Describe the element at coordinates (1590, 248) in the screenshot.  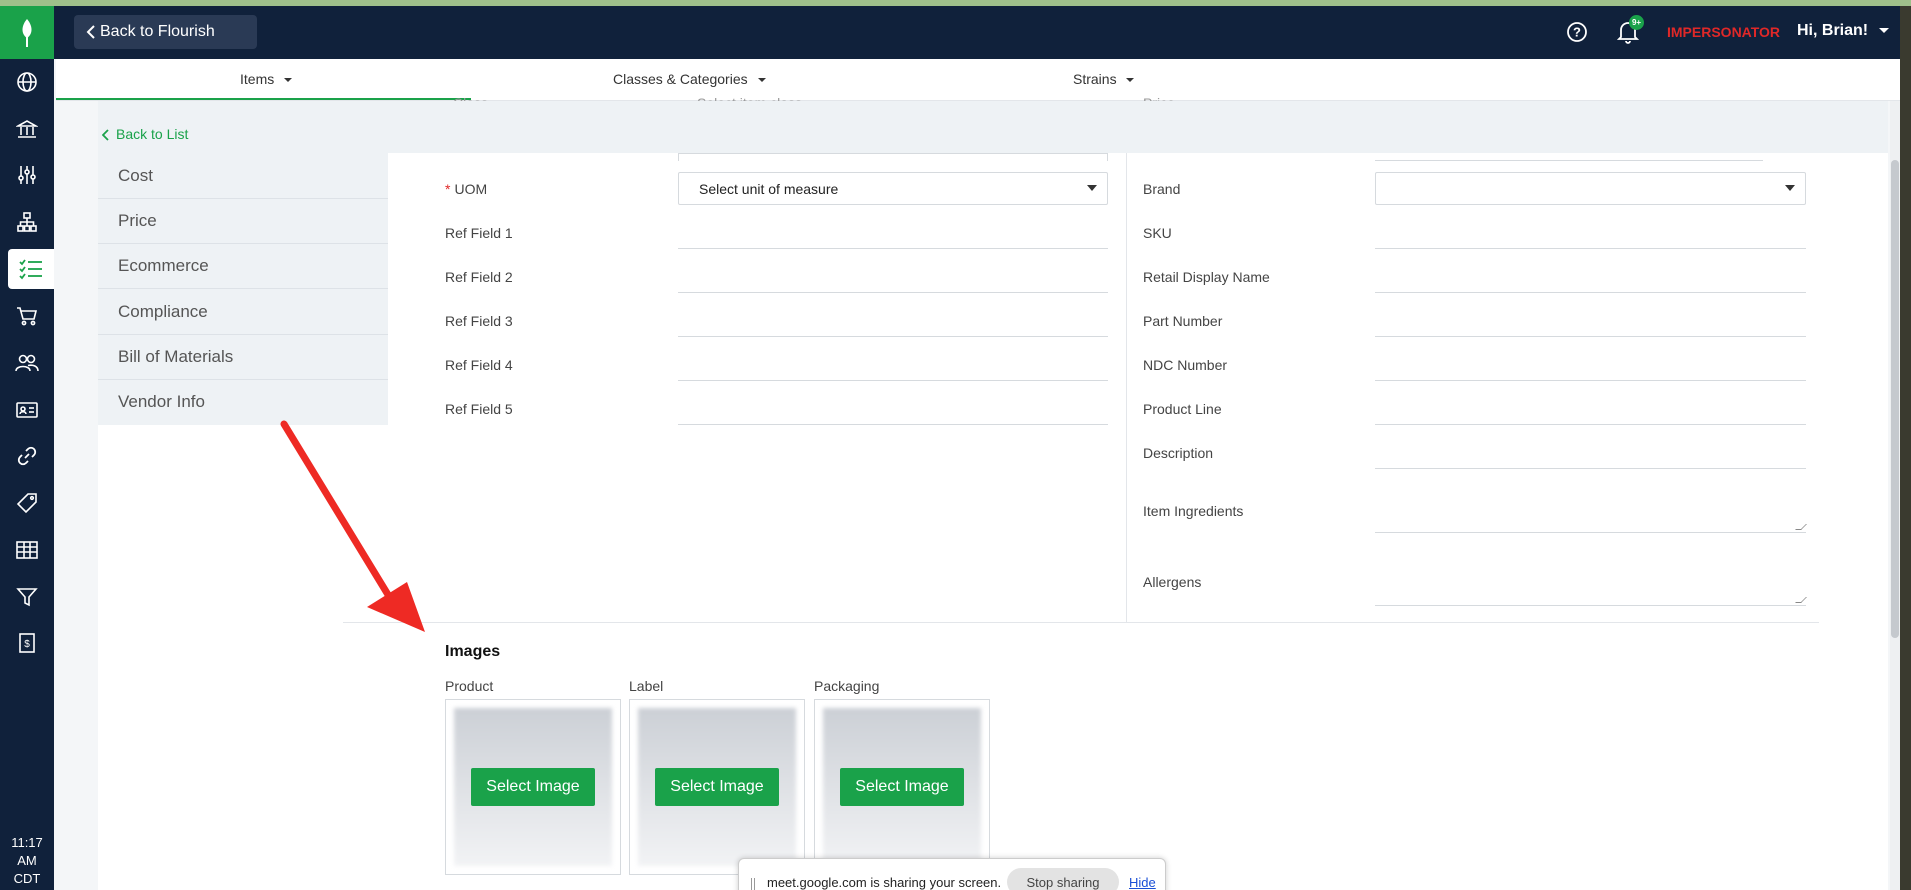
I see `sku-input` at that location.